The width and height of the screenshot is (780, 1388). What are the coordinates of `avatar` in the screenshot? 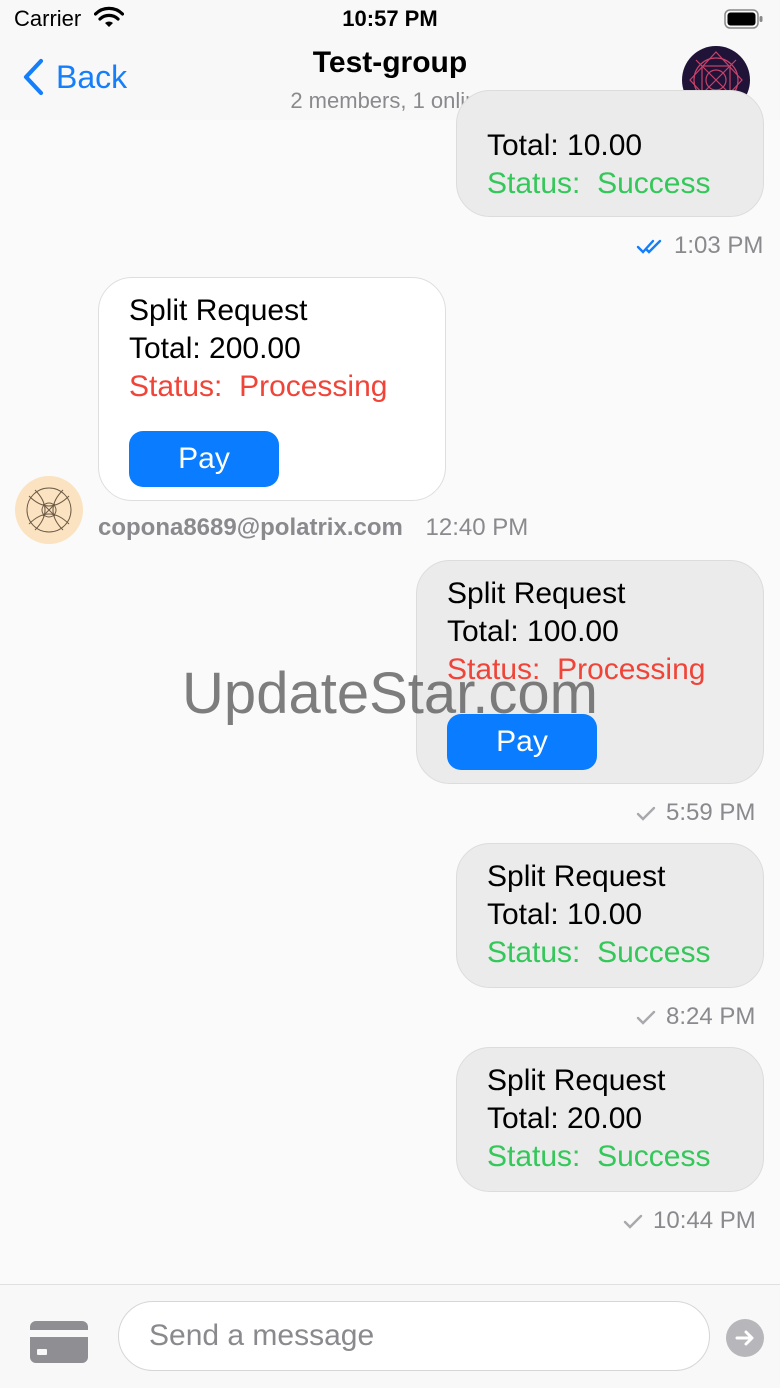 It's located at (49, 510).